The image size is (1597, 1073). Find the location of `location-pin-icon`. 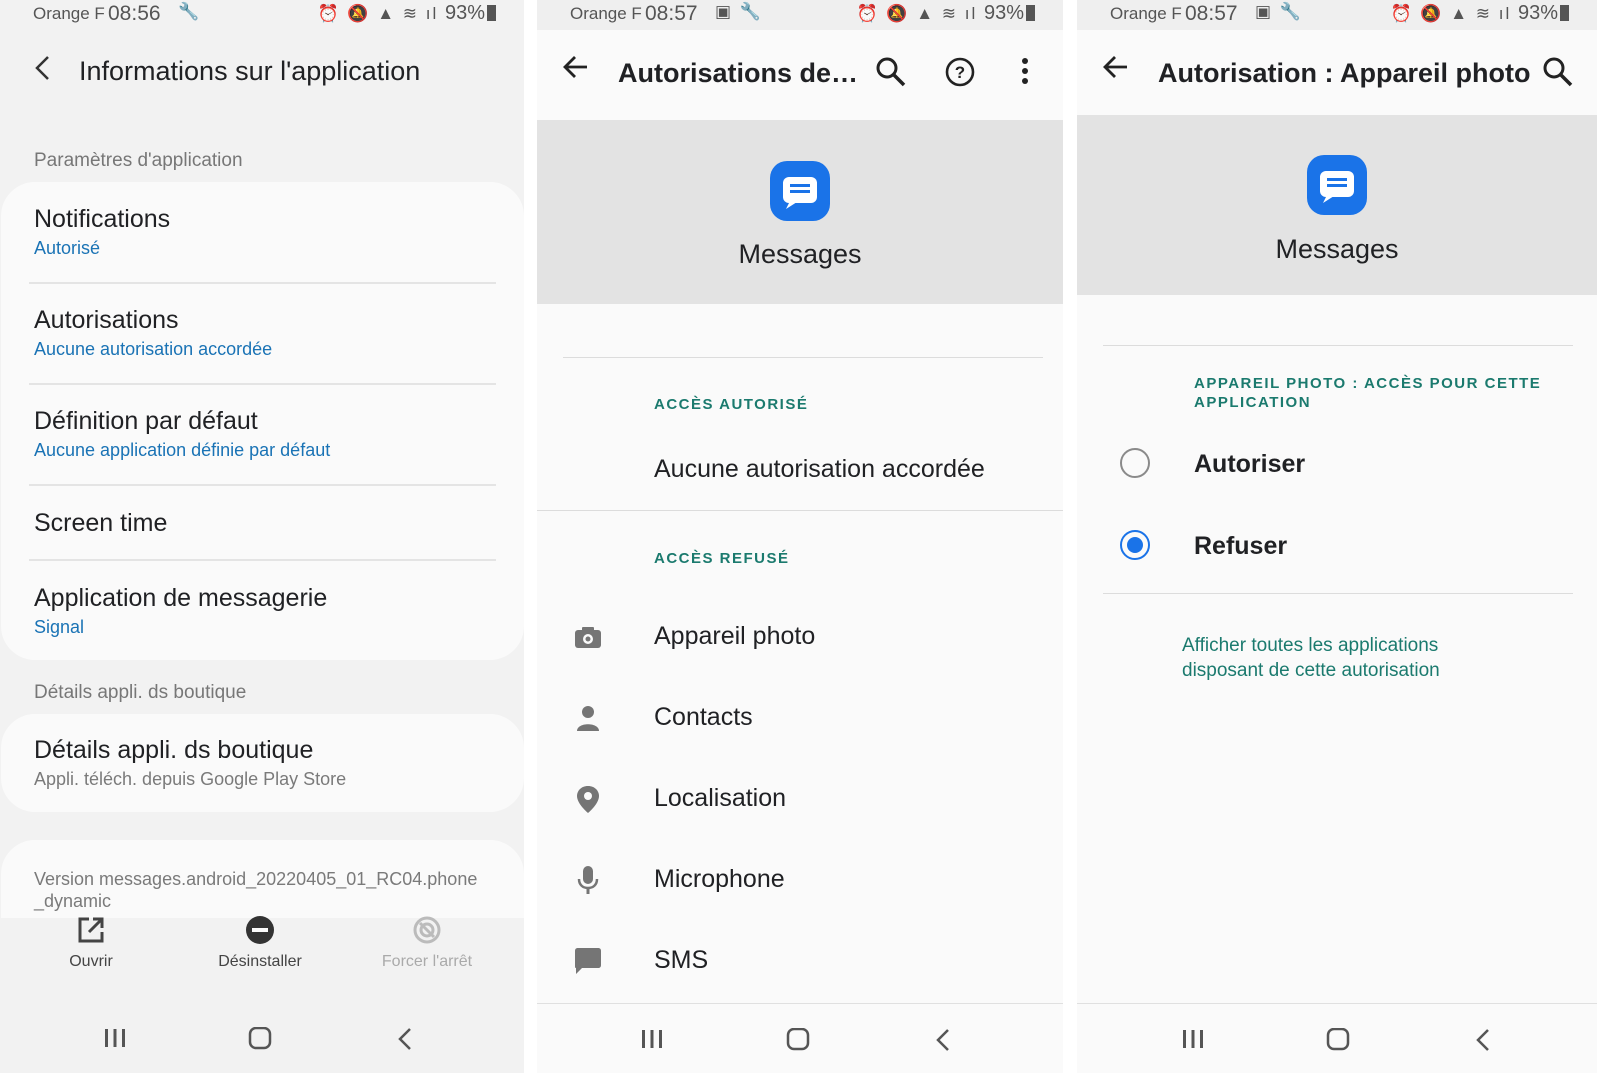

location-pin-icon is located at coordinates (588, 799).